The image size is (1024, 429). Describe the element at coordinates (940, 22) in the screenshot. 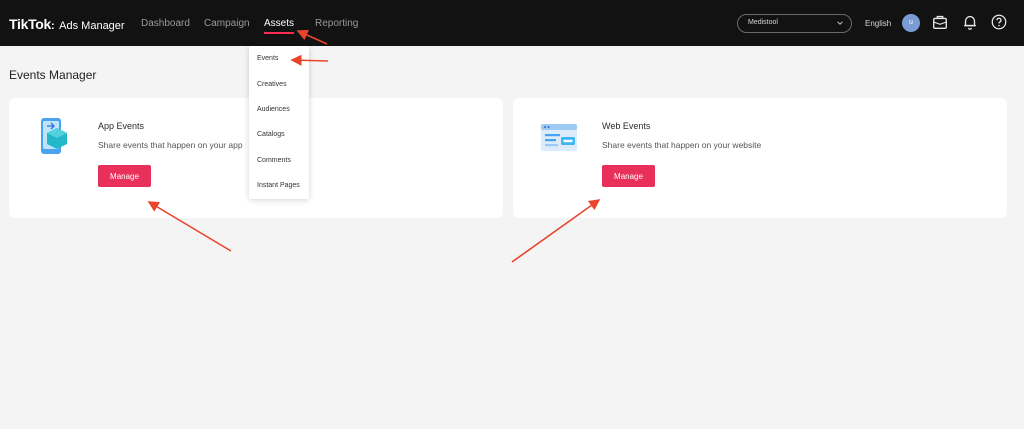

I see `briefcase-icon` at that location.